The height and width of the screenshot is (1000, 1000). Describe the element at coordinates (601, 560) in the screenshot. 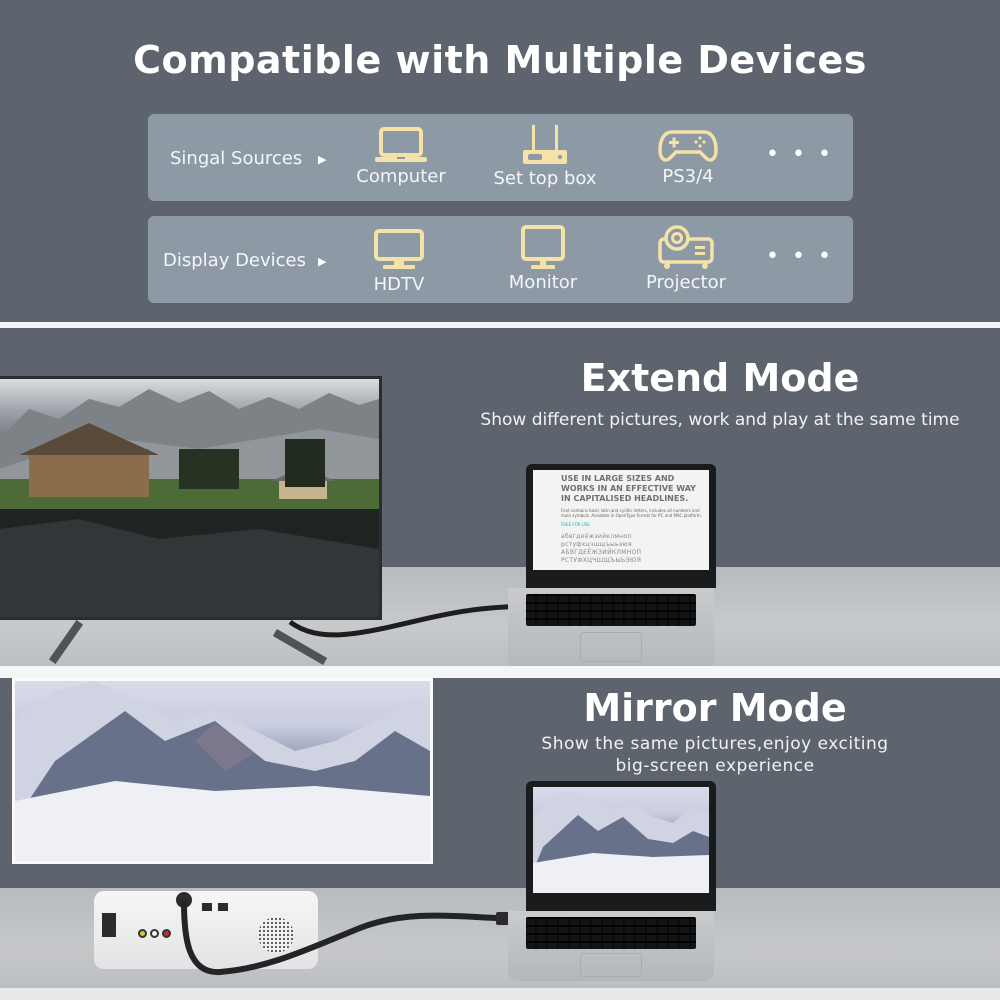

I see `doc-cyrillic-4: РСТУФХЦЧШЩЪЫЬЭЮЯ` at that location.